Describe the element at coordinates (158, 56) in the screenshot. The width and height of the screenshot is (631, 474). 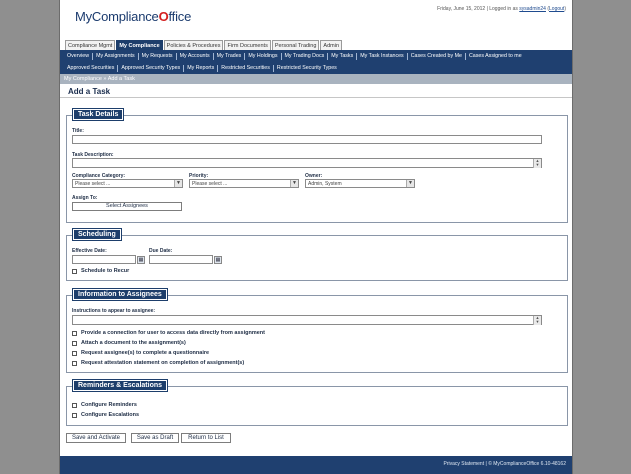
I see `nav-my-requests: My Requests` at that location.